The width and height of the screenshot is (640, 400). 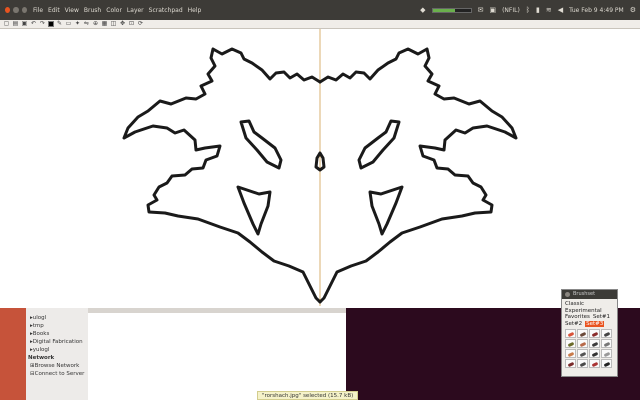 I want to click on mail-icon: ✉, so click(x=481, y=10).